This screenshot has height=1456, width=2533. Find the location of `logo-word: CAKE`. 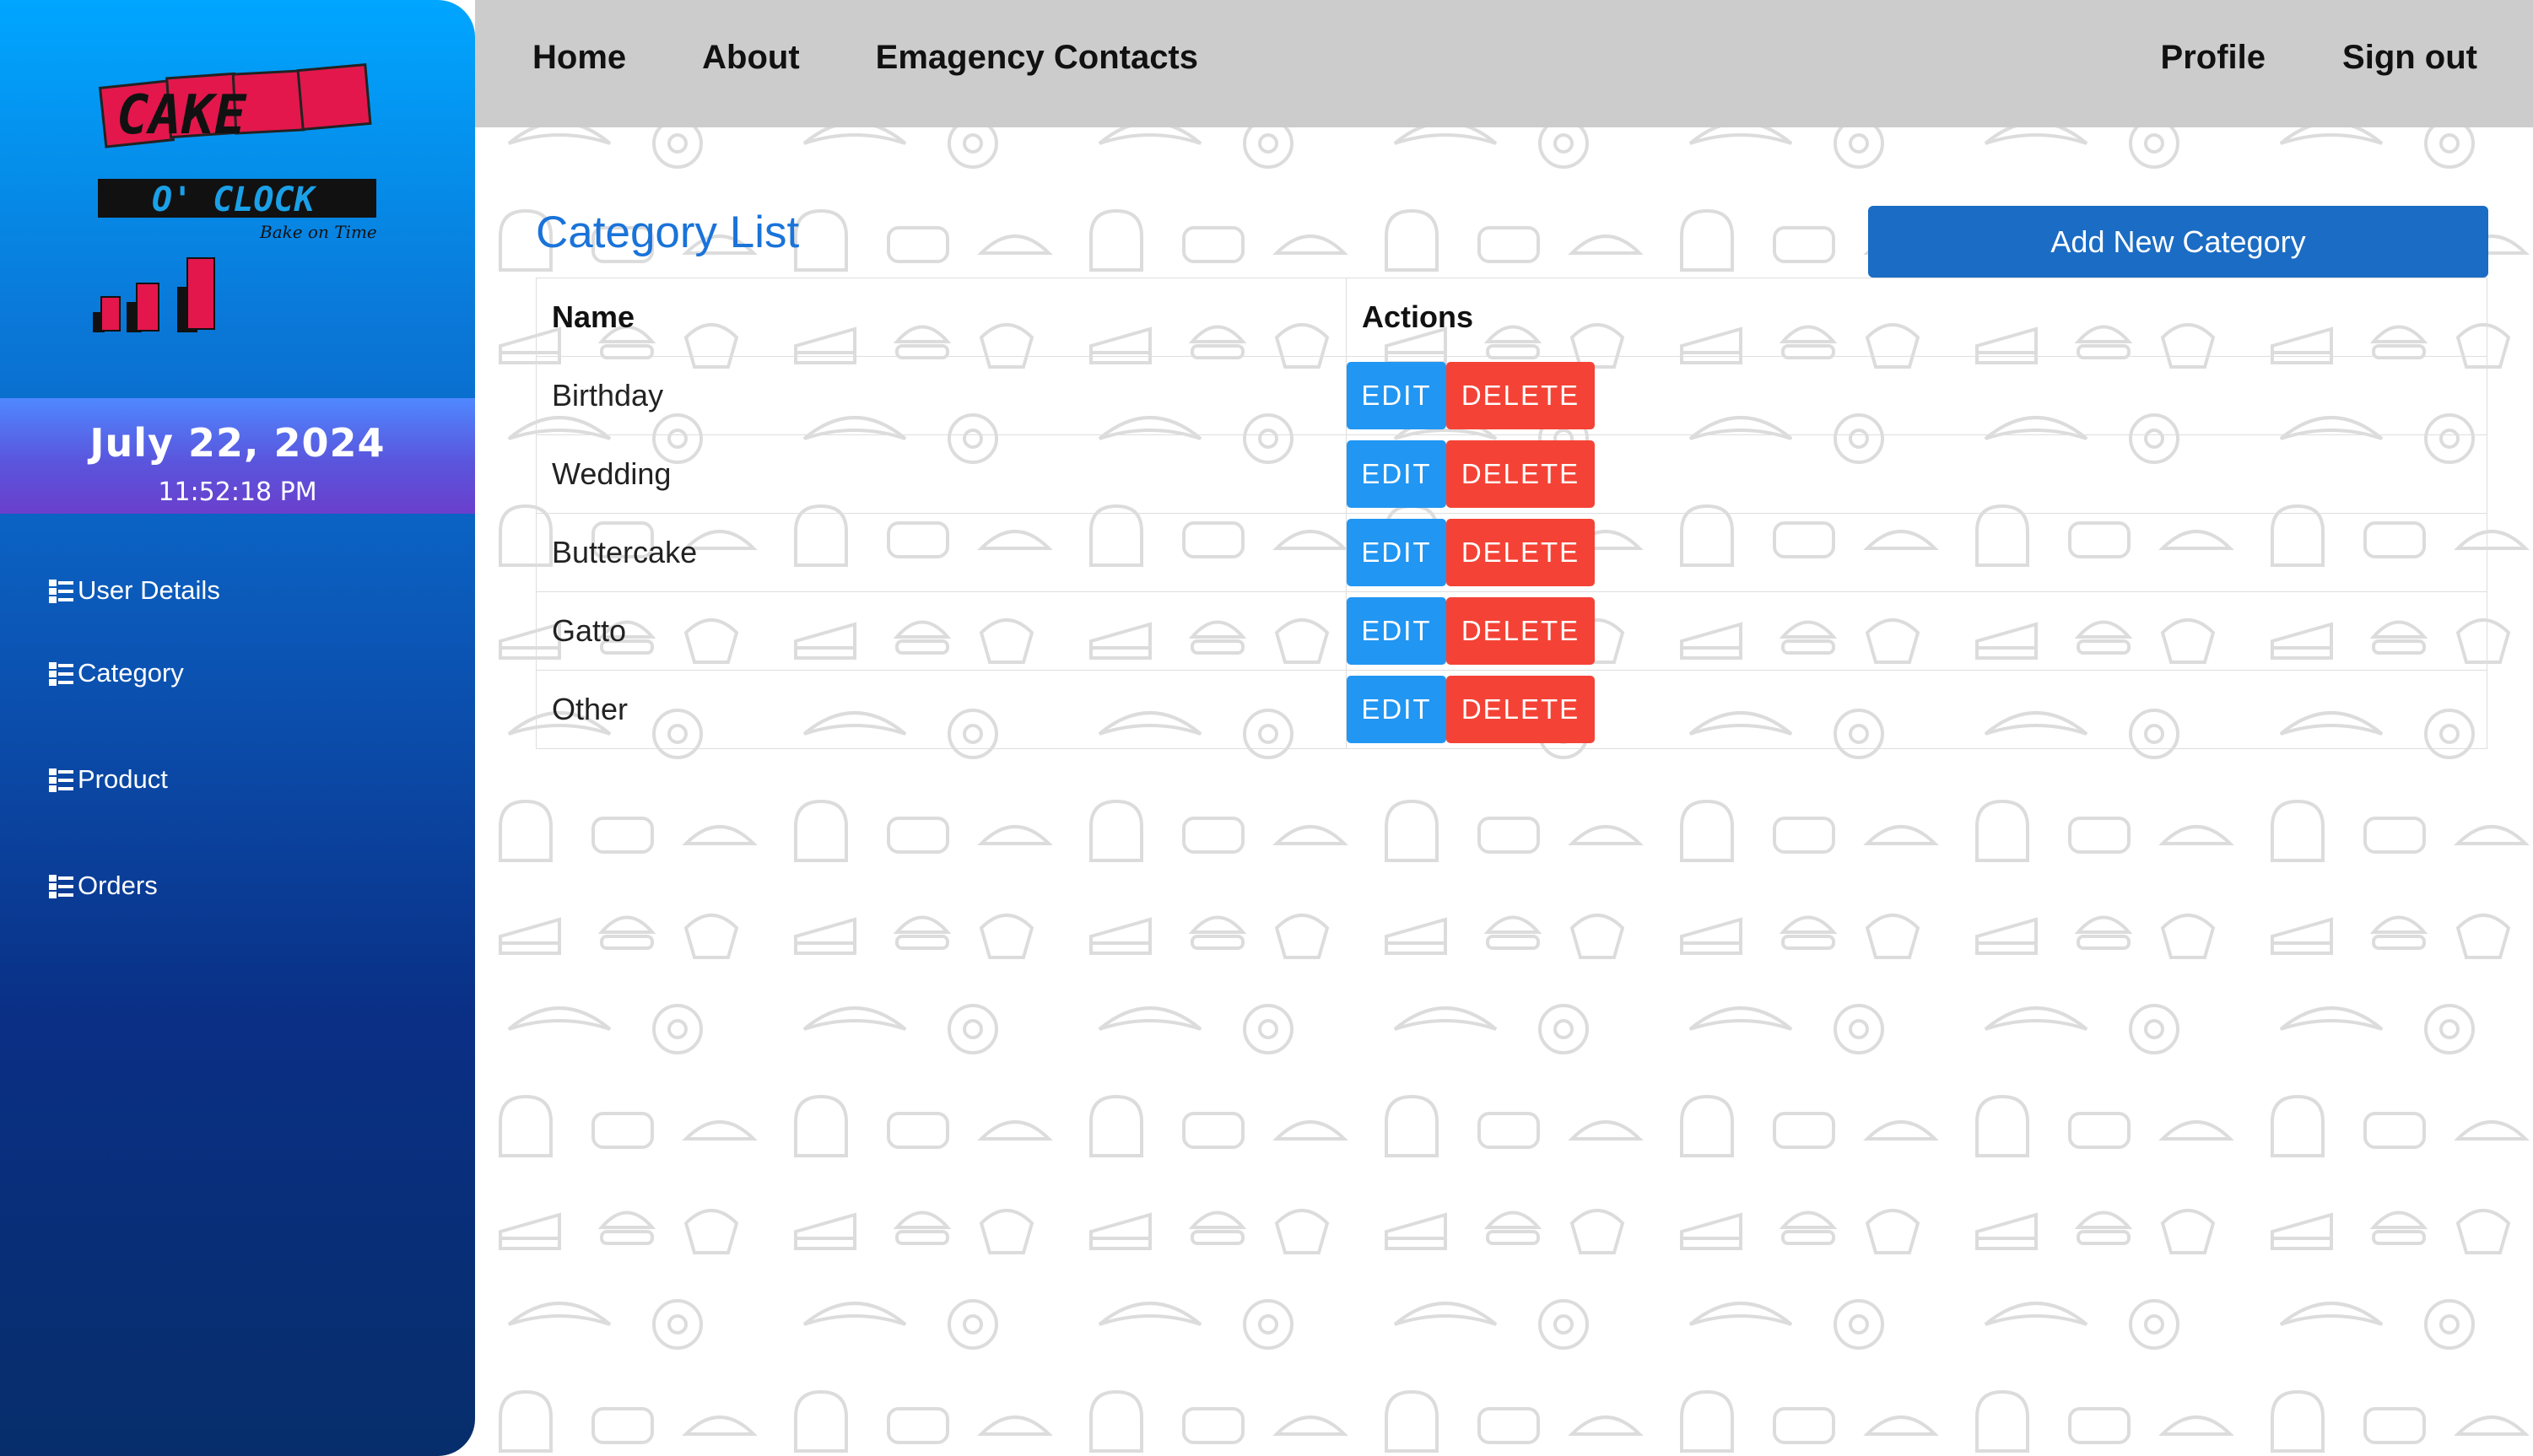

logo-word: CAKE is located at coordinates (182, 115).